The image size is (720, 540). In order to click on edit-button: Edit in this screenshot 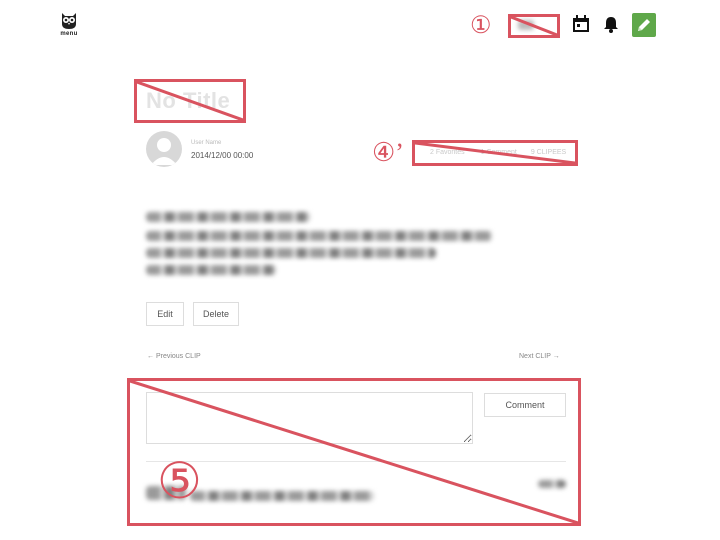, I will do `click(165, 314)`.